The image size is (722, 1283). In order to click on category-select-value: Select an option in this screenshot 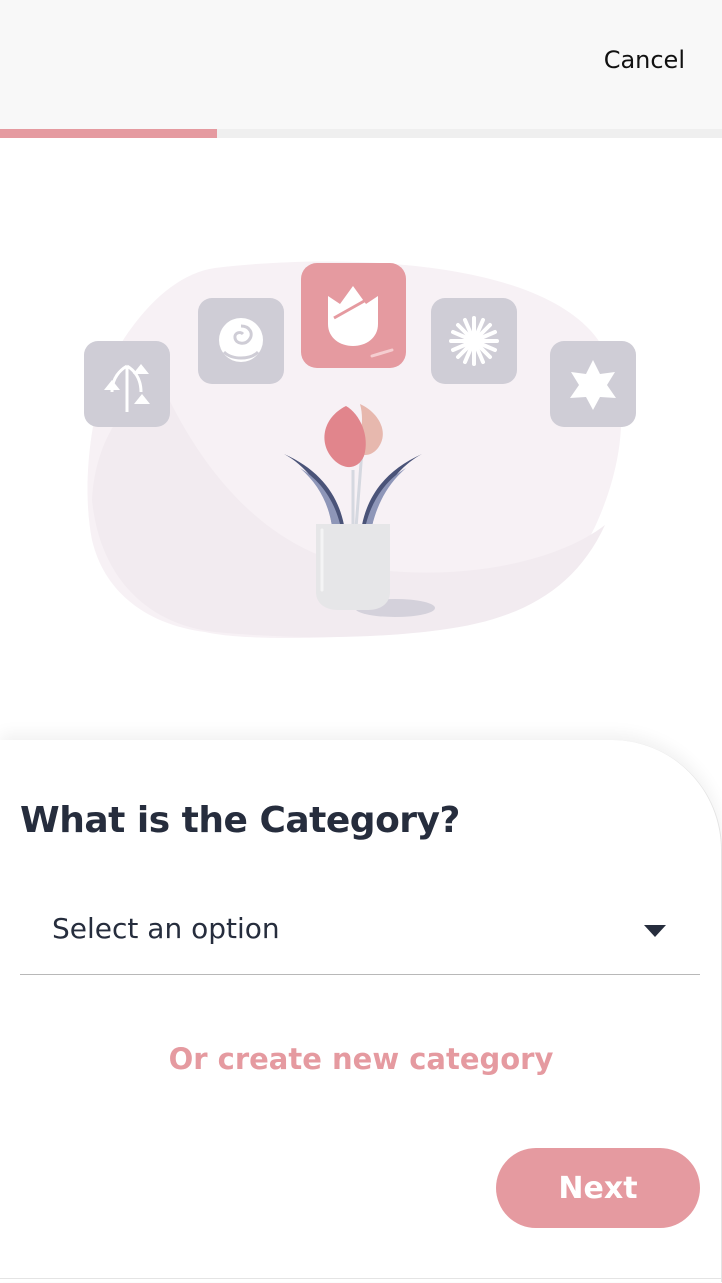, I will do `click(166, 928)`.